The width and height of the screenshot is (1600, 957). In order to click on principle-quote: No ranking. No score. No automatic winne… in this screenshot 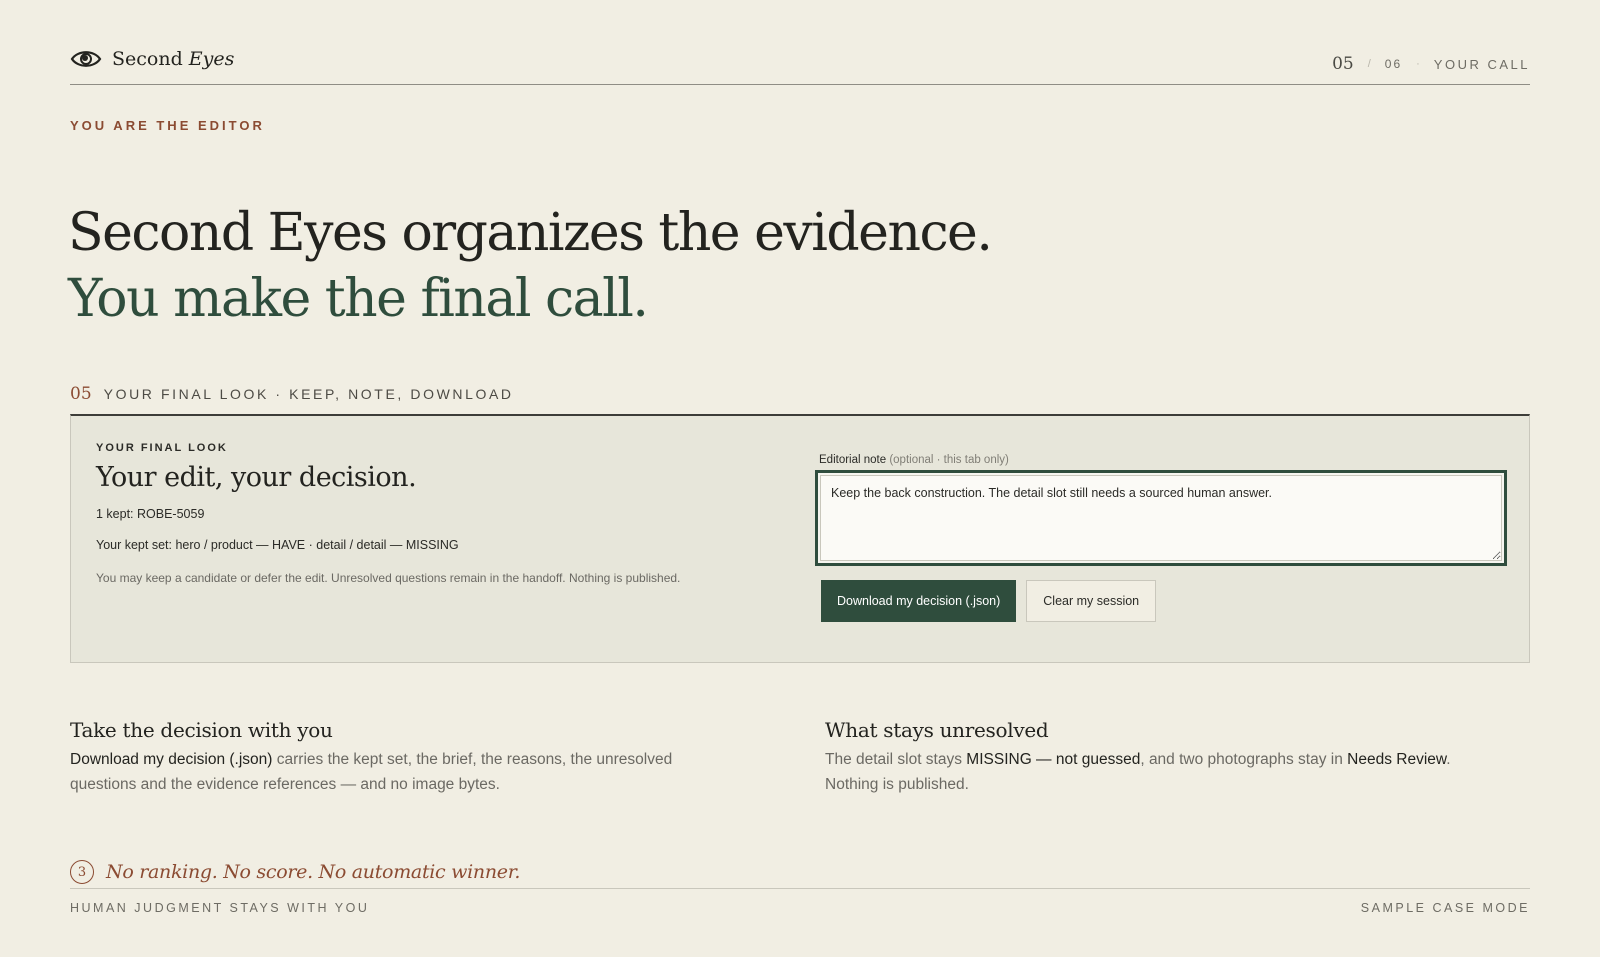, I will do `click(313, 872)`.